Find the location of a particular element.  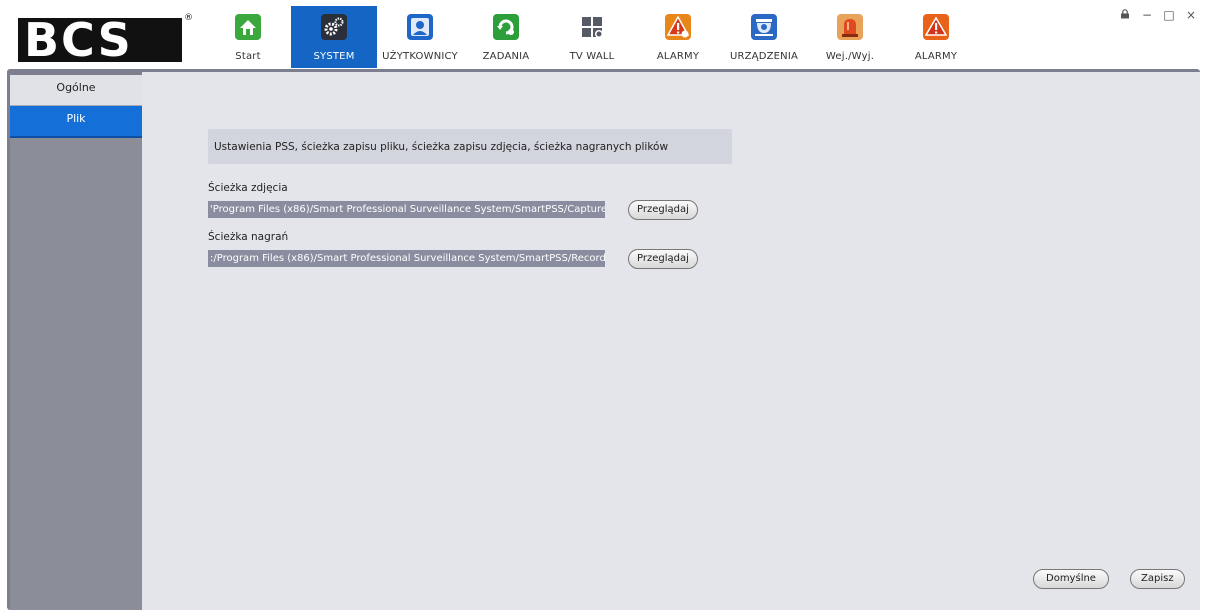

nav-label: UŻYTKOWNICY is located at coordinates (420, 56).